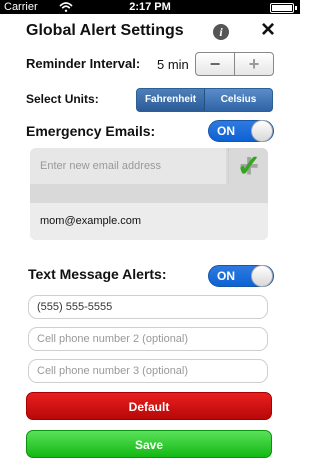 The height and width of the screenshot is (470, 320). What do you see at coordinates (149, 221) in the screenshot?
I see `email-list-item: mom@example.com` at bounding box center [149, 221].